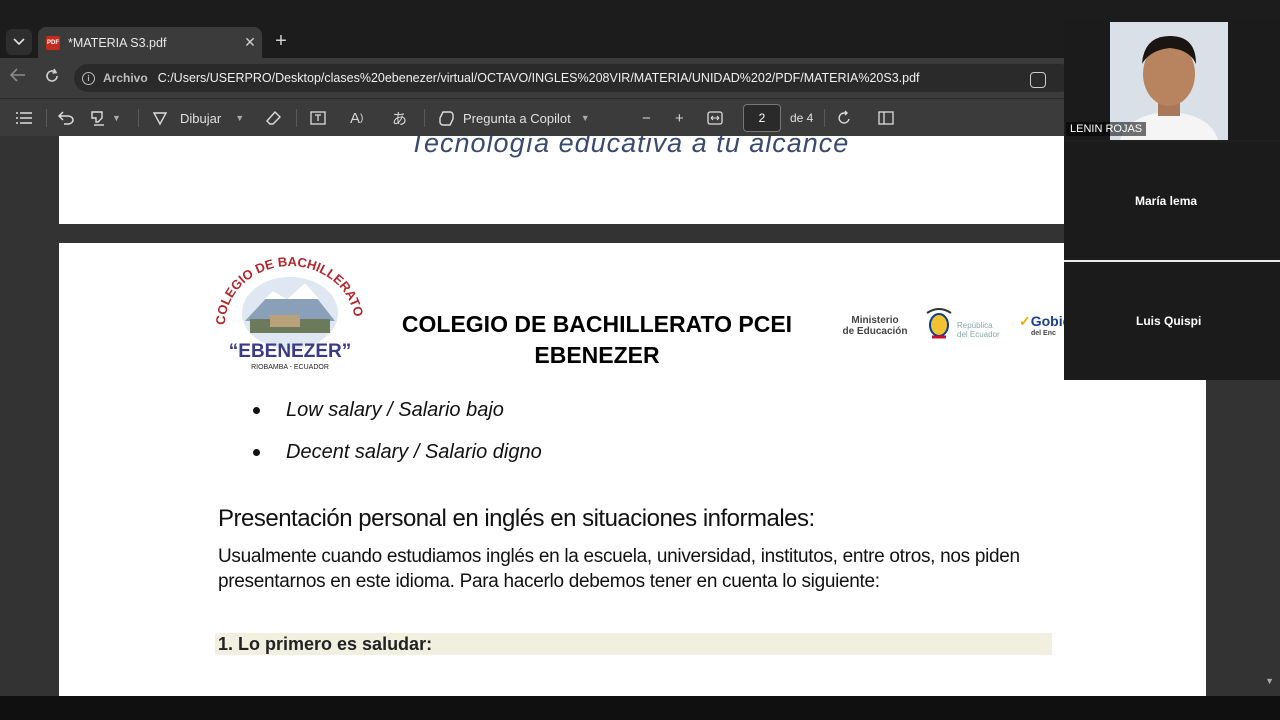  I want to click on chevron-down-icon, so click(19, 42).